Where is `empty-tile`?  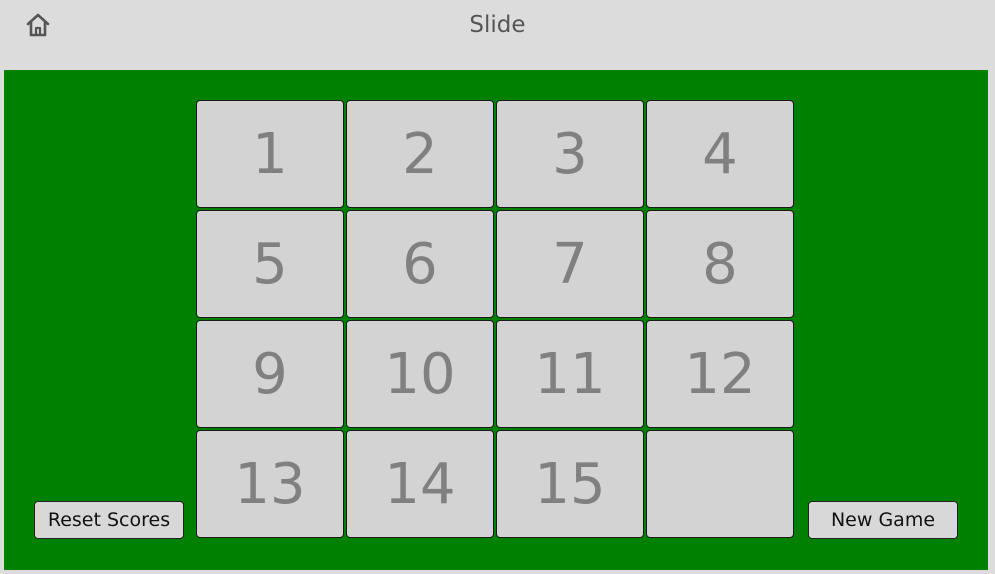 empty-tile is located at coordinates (720, 484).